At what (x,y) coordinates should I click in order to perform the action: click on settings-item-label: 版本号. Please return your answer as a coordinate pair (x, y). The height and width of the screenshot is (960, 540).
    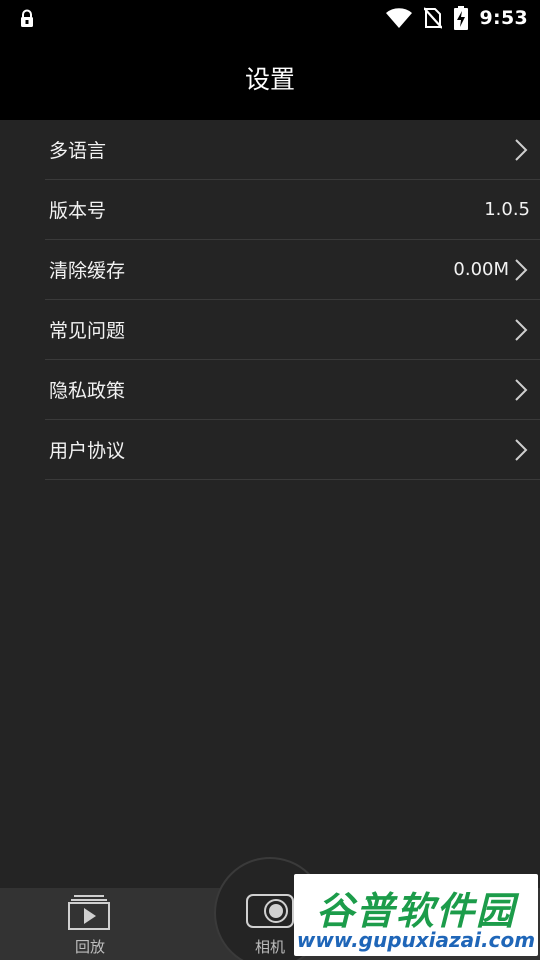
    Looking at the image, I should click on (78, 211).